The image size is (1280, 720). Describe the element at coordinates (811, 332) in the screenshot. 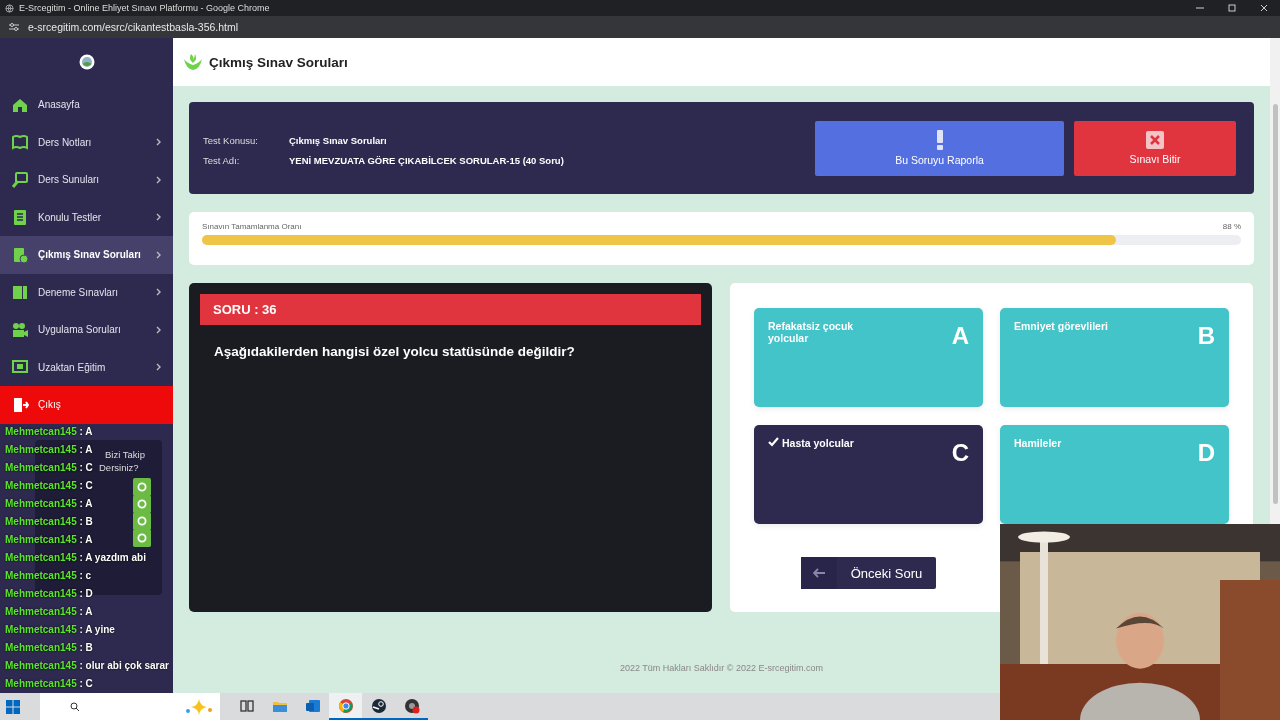

I see `option-text: Refakatsiz çocuk yolcular` at that location.